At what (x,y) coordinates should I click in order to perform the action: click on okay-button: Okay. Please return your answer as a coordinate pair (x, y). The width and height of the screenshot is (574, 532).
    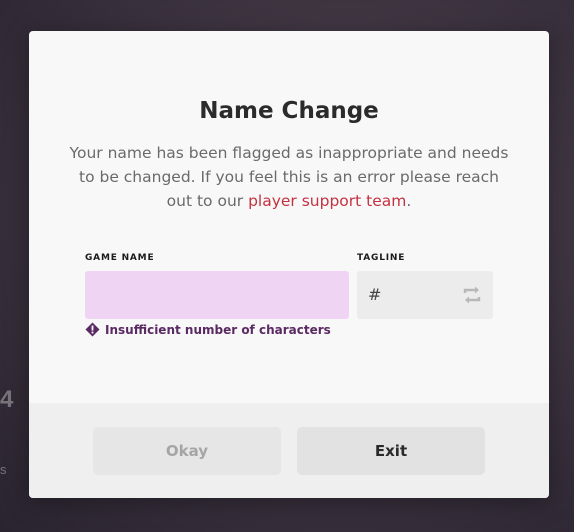
    Looking at the image, I should click on (187, 451).